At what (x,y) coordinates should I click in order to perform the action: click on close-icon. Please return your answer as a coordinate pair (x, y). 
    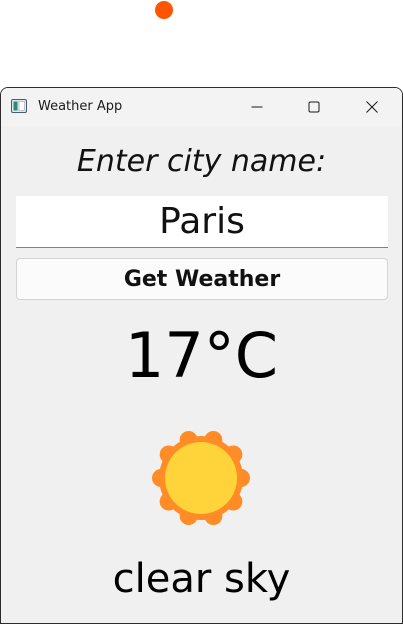
    Looking at the image, I should click on (372, 107).